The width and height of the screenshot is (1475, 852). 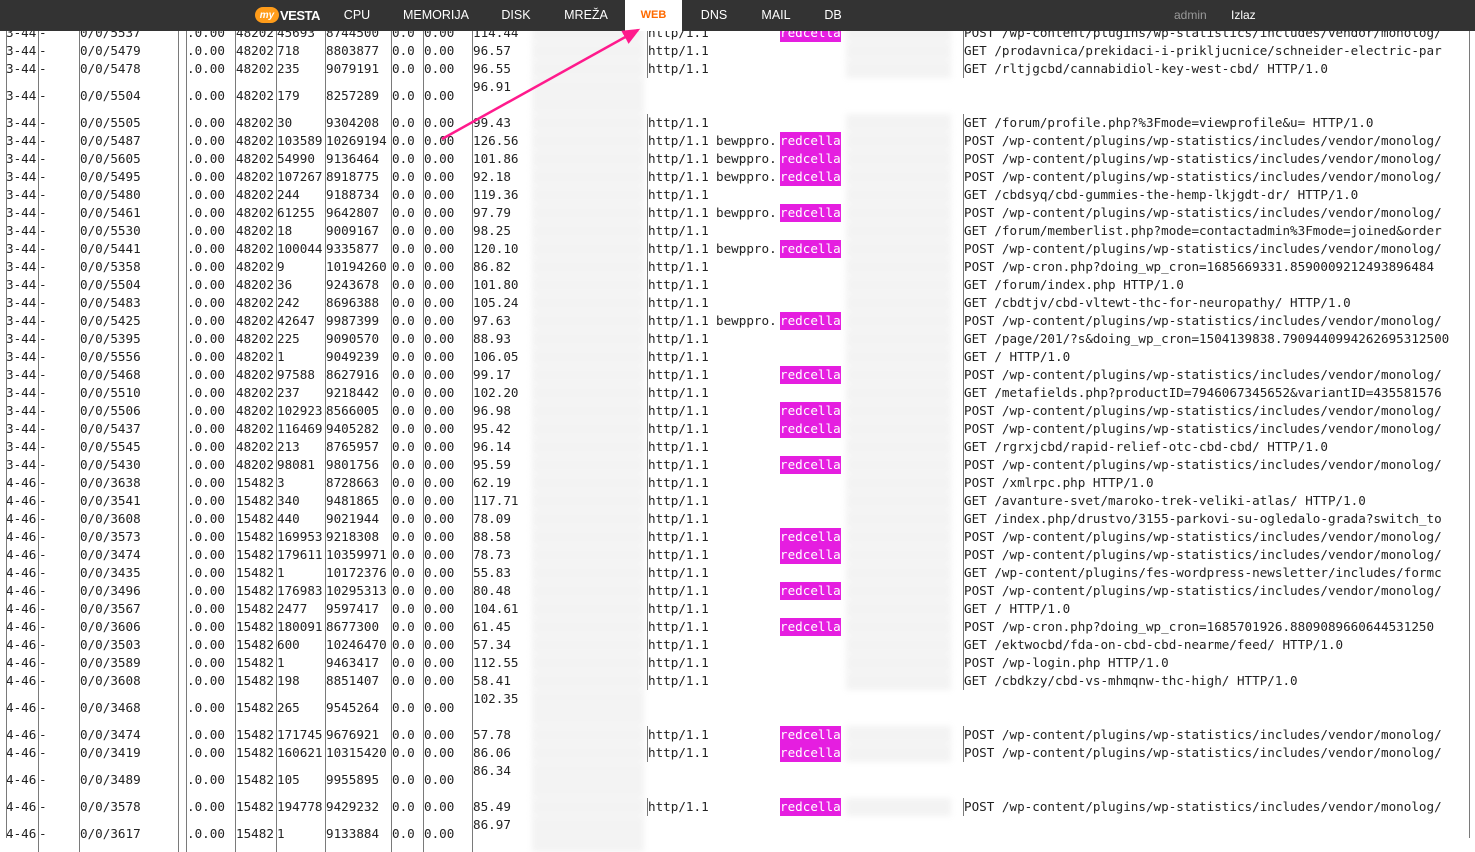 I want to click on cell-time: 120.10, so click(x=501, y=249).